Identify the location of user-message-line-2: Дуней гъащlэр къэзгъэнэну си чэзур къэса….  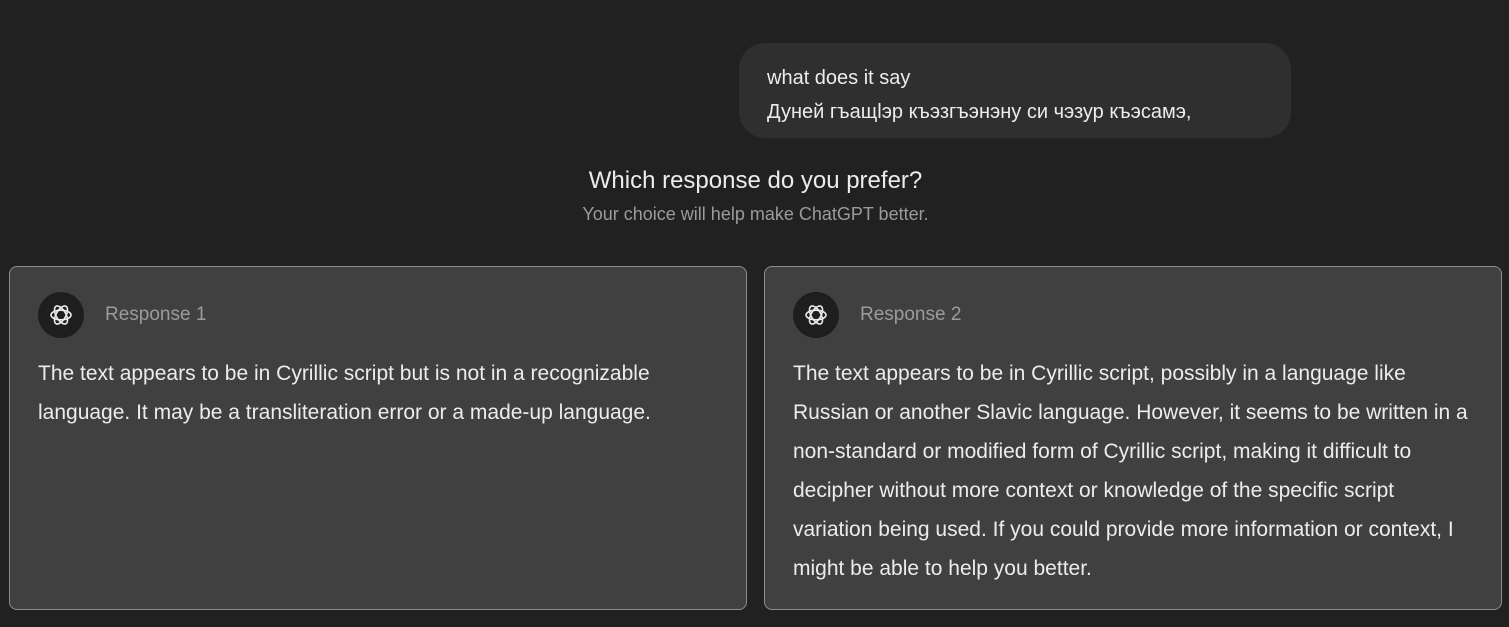
(979, 112).